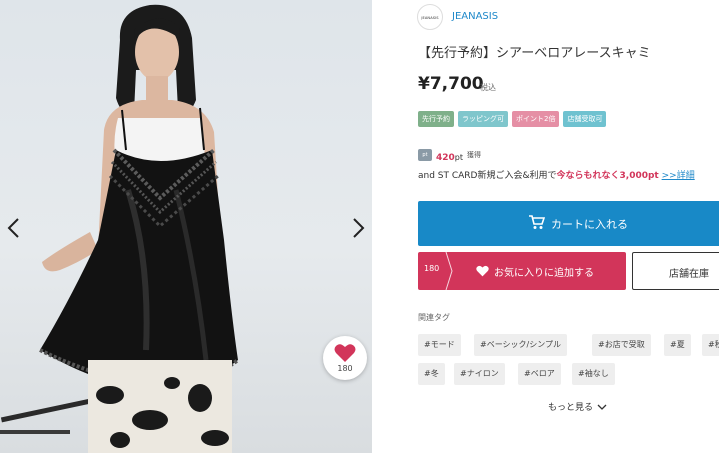 The height and width of the screenshot is (453, 719). I want to click on favorites-count: 180, so click(432, 268).